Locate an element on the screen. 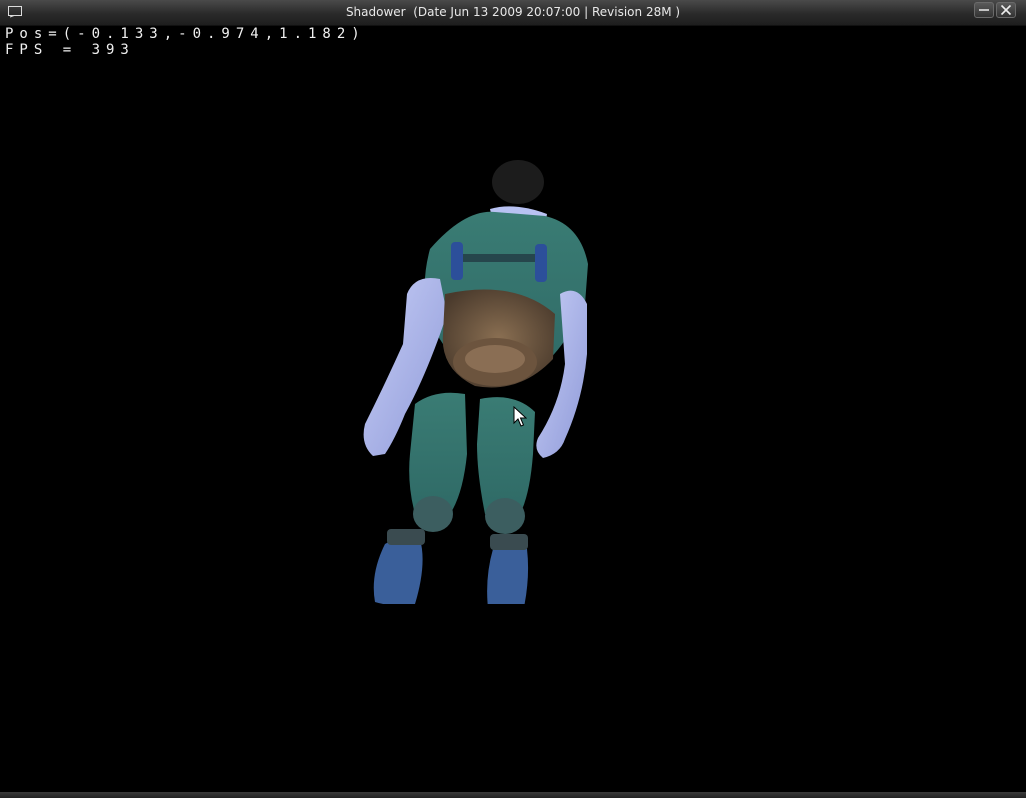  fps-counter: FPS = 393 is located at coordinates (70, 50).